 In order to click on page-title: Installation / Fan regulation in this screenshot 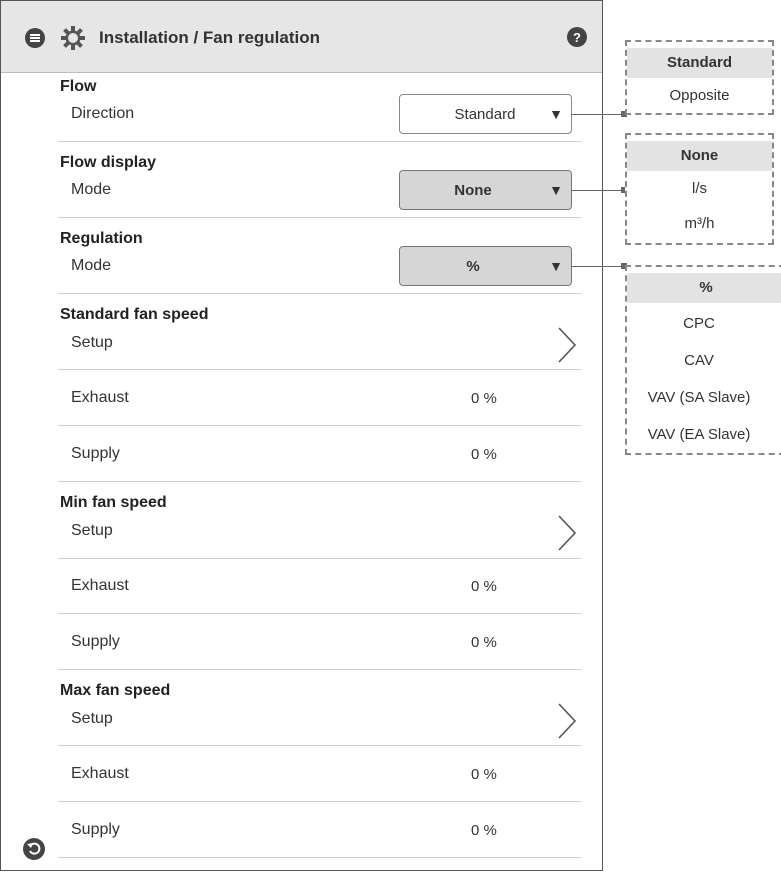, I will do `click(210, 37)`.